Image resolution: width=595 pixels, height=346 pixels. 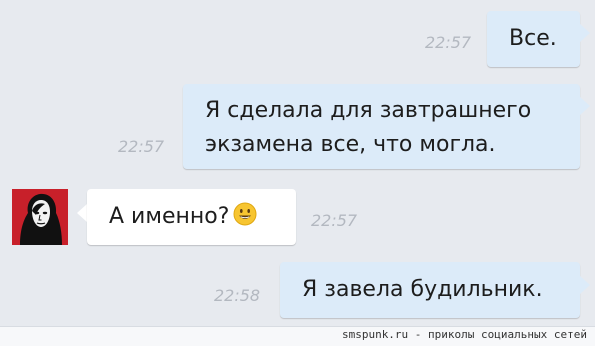 I want to click on avatar-portrait-icon, so click(x=40, y=217).